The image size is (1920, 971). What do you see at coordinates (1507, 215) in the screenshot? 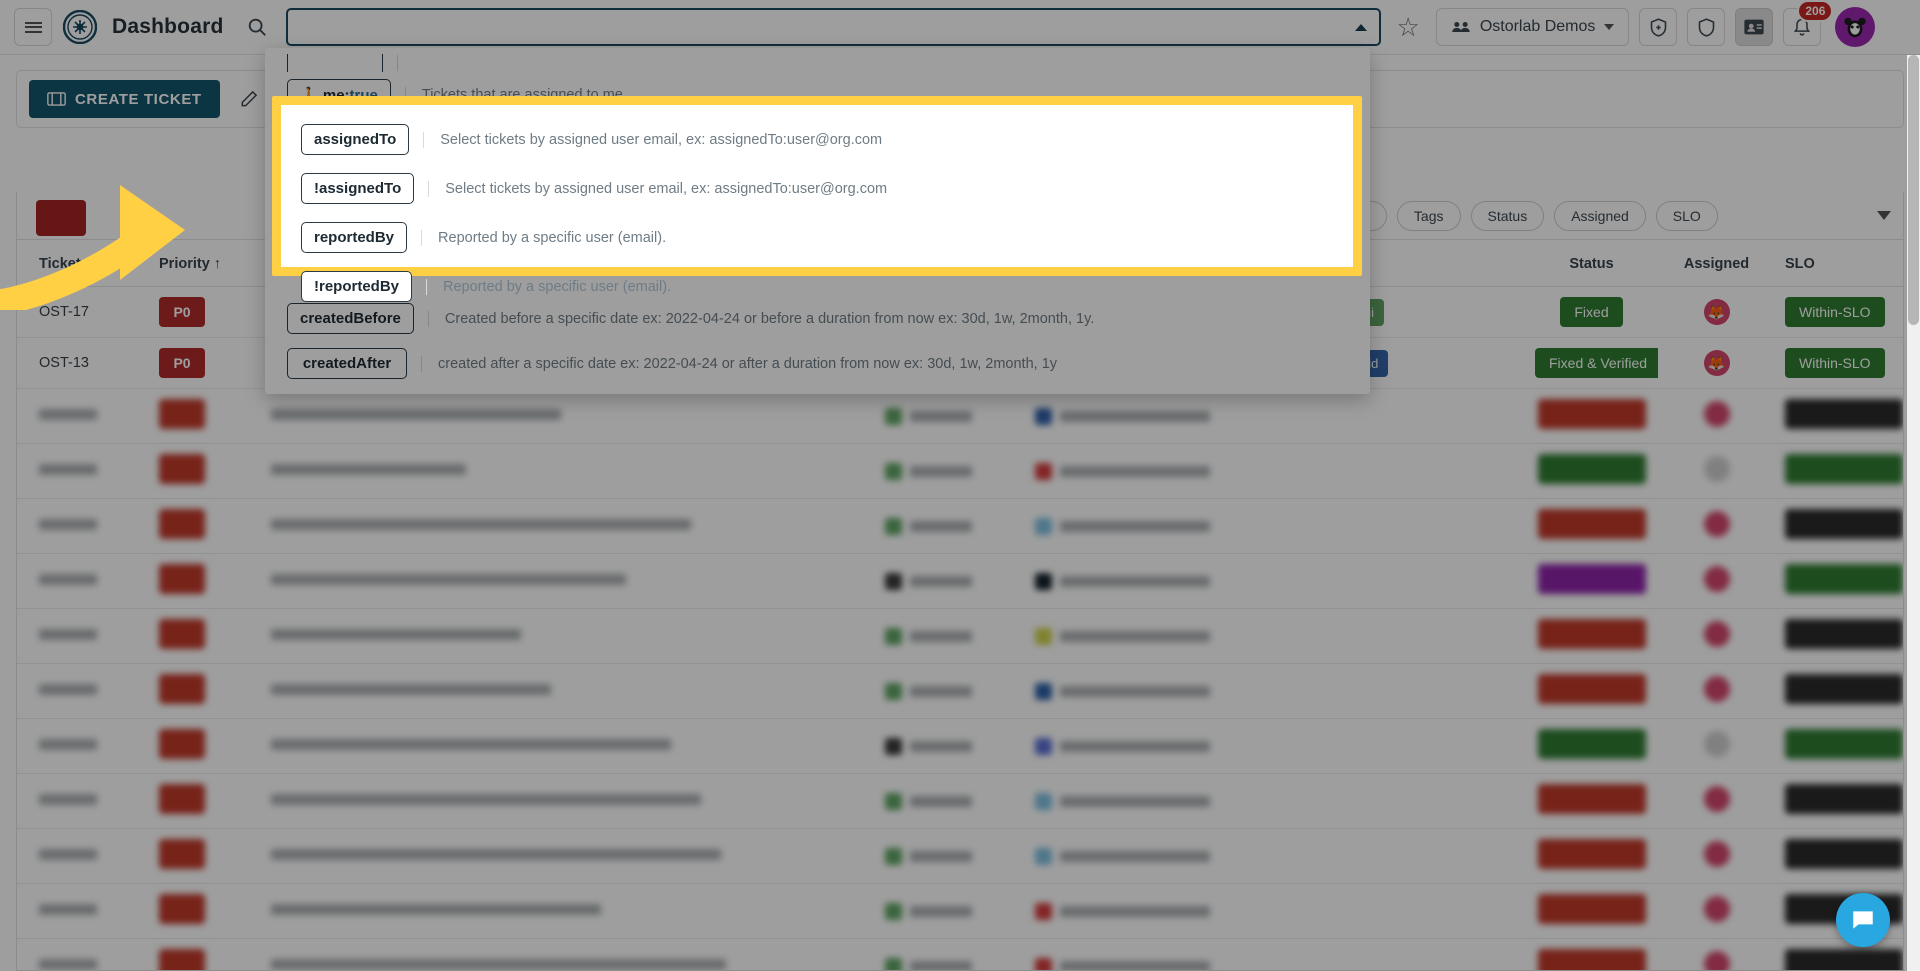
I see `filter-chip-status: Status` at bounding box center [1507, 215].